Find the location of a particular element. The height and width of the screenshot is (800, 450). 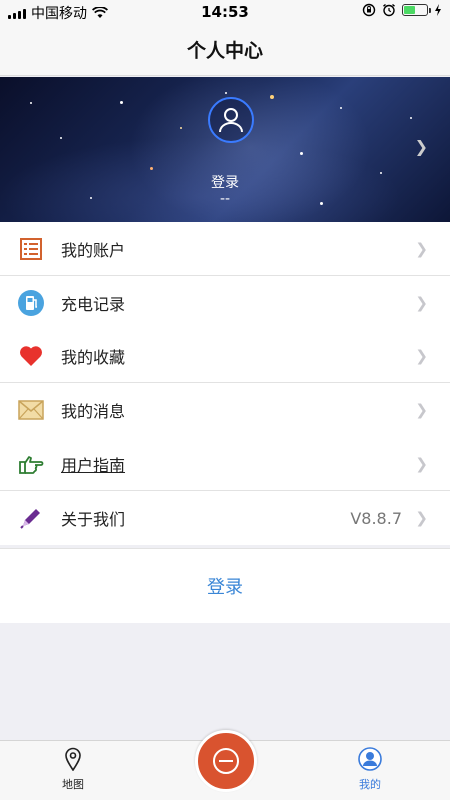

heart-icon is located at coordinates (31, 356).